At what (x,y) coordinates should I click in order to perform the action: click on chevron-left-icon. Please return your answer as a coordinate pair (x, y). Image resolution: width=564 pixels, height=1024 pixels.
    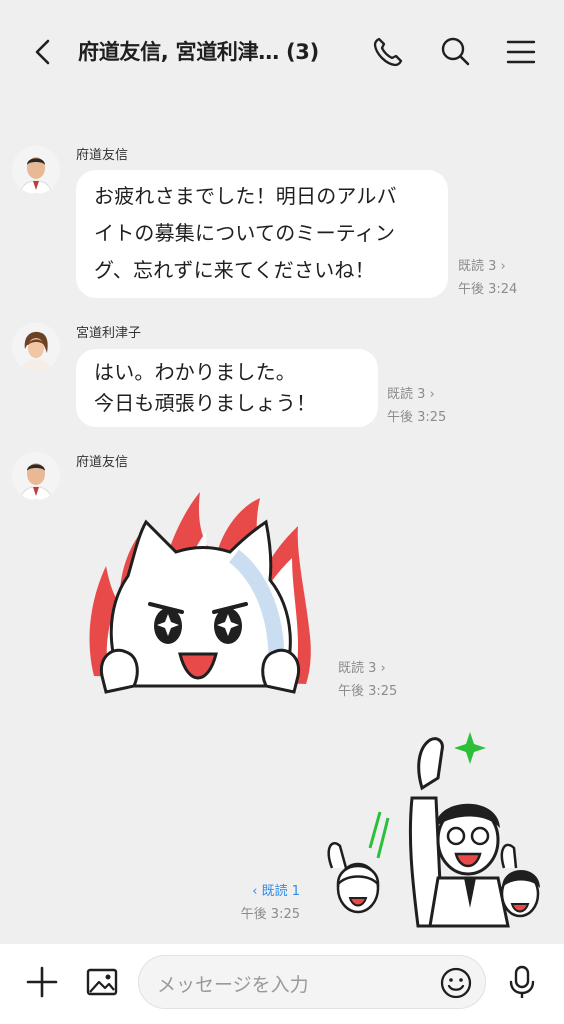
    Looking at the image, I should click on (42, 52).